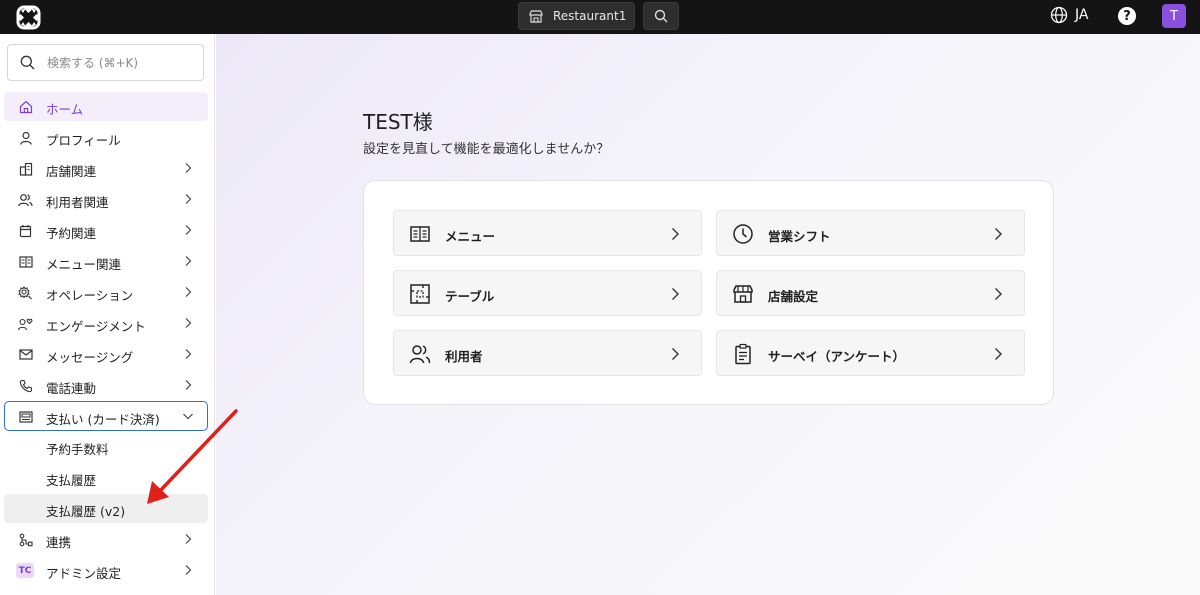 This screenshot has width=1200, height=595. I want to click on sidebar-item-label: 連携, so click(59, 542).